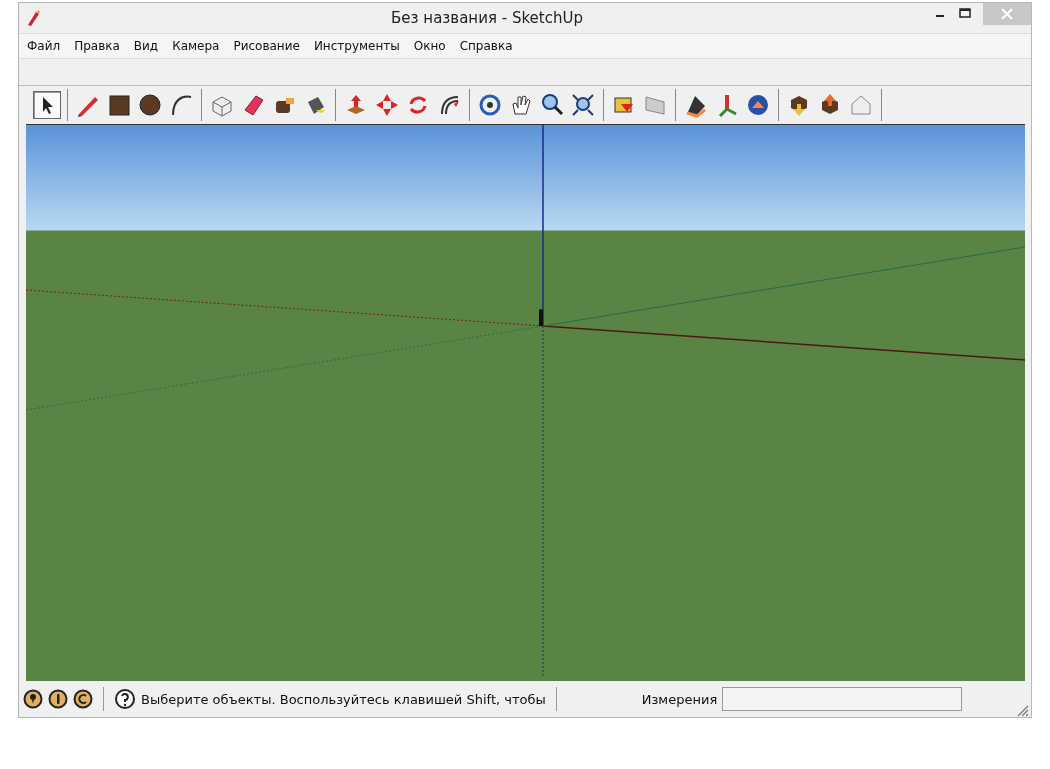 This screenshot has height=769, width=1050. Describe the element at coordinates (387, 105) in the screenshot. I see `move-arrows-icon` at that location.